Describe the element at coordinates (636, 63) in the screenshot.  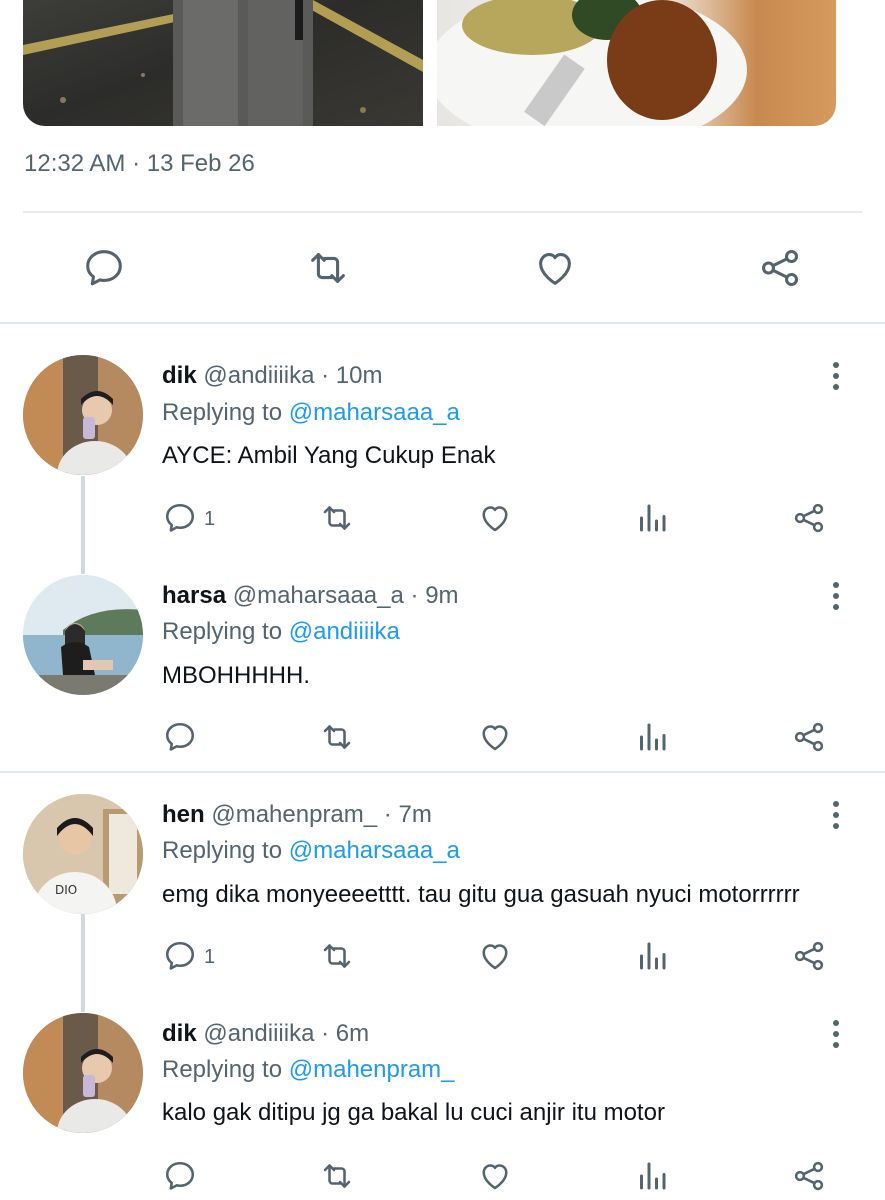
I see `tweet-photo-right` at that location.